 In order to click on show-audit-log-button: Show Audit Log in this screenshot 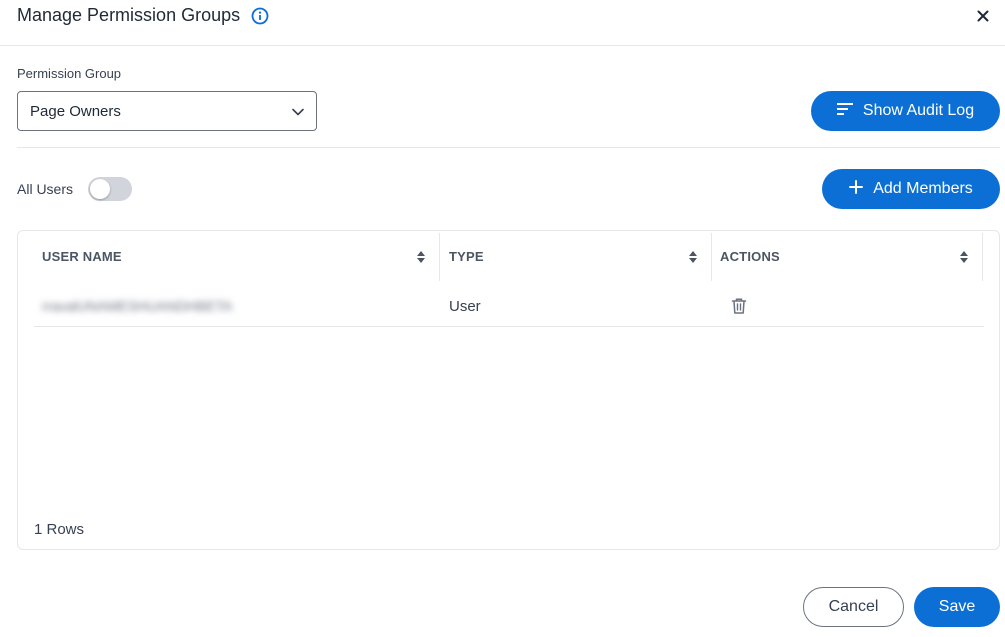, I will do `click(905, 111)`.